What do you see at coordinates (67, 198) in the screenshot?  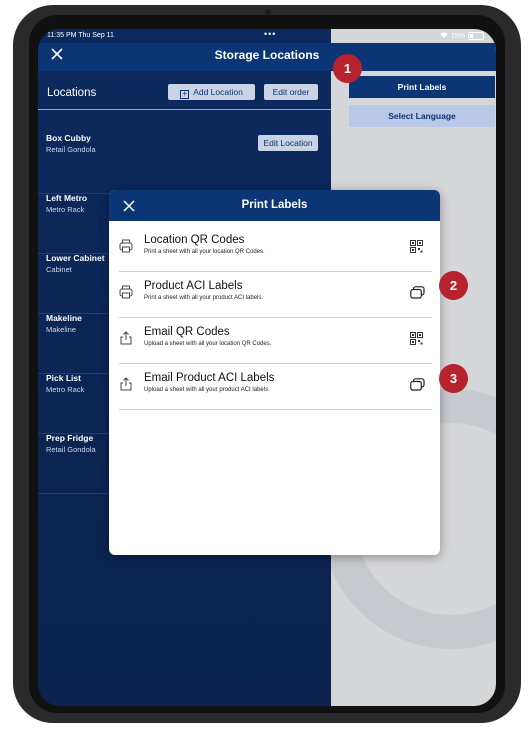 I see `location-name: Left Metro` at bounding box center [67, 198].